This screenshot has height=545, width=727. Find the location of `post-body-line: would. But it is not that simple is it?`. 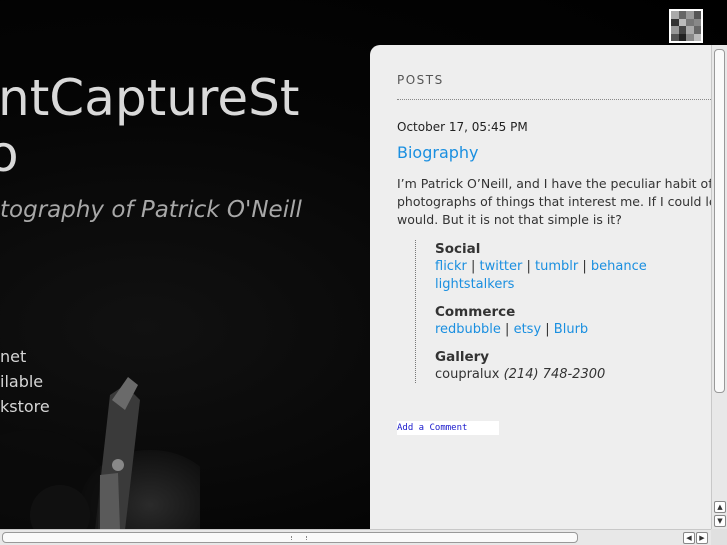

post-body-line: would. But it is not that simple is it? is located at coordinates (509, 219).